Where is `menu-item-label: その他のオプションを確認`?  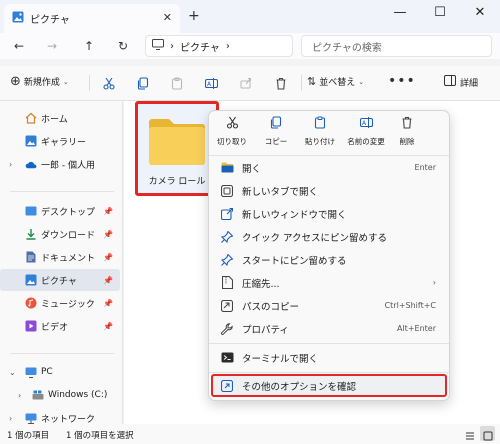
menu-item-label: その他のオプションを確認 is located at coordinates (299, 387).